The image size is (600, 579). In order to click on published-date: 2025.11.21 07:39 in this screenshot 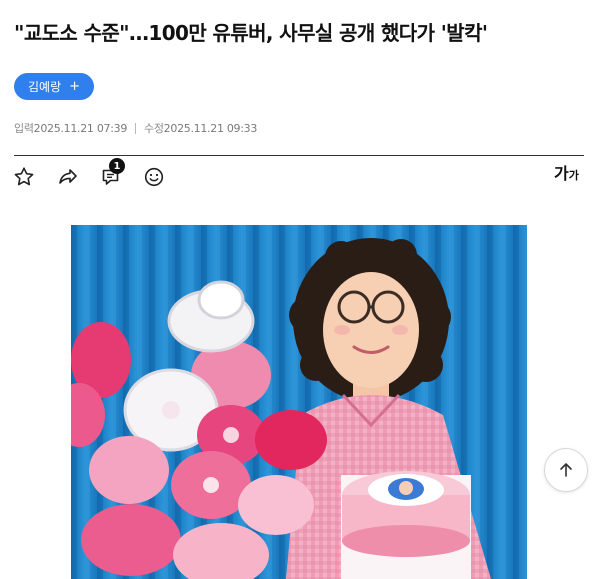, I will do `click(80, 128)`.